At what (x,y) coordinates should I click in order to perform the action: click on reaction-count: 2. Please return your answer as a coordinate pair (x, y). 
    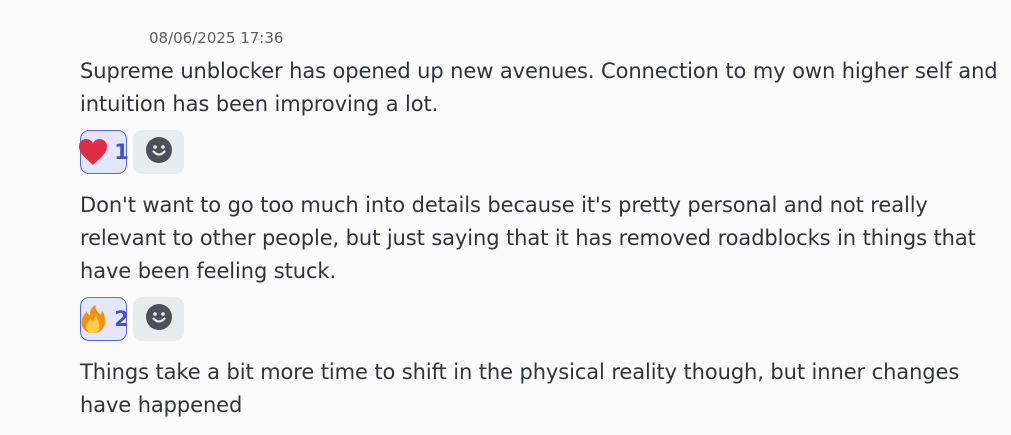
    Looking at the image, I should click on (121, 319).